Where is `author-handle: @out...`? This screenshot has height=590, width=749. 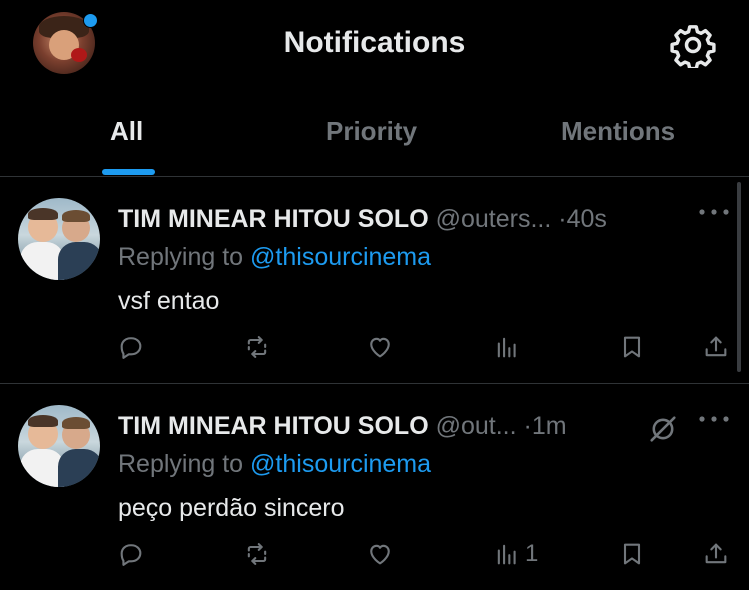
author-handle: @out... is located at coordinates (476, 426).